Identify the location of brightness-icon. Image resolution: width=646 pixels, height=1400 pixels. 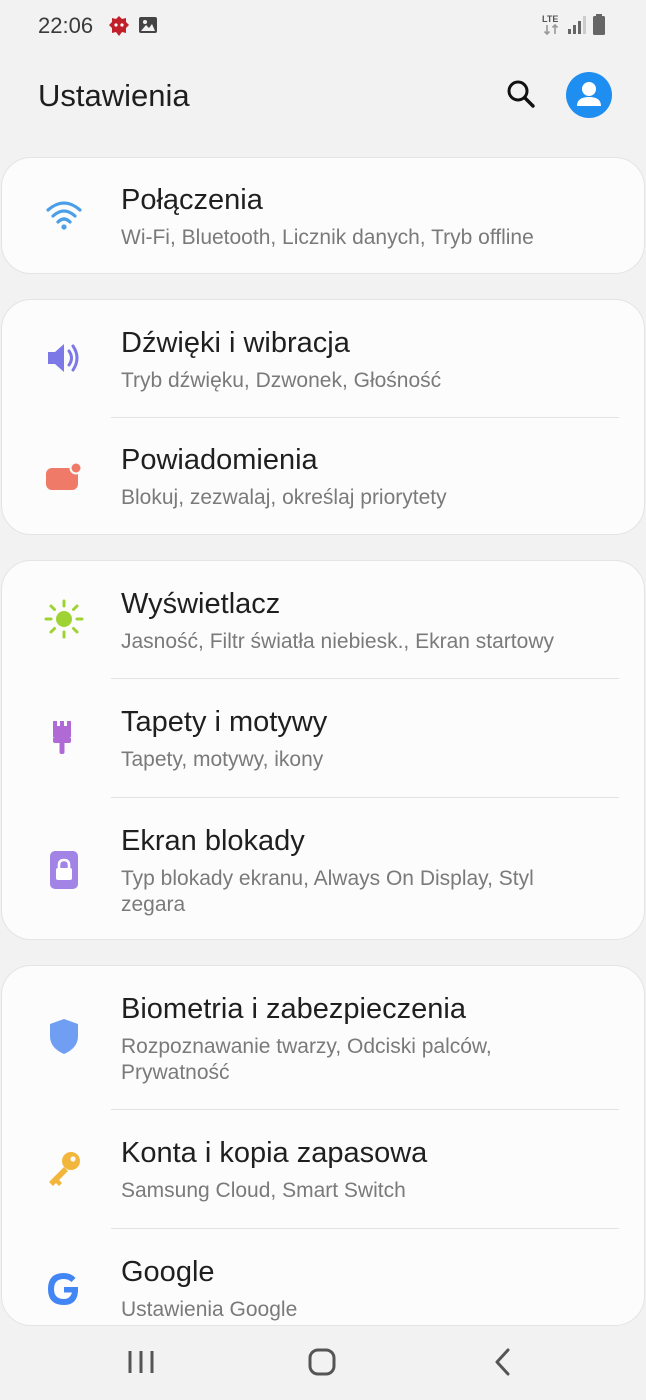
(64, 619).